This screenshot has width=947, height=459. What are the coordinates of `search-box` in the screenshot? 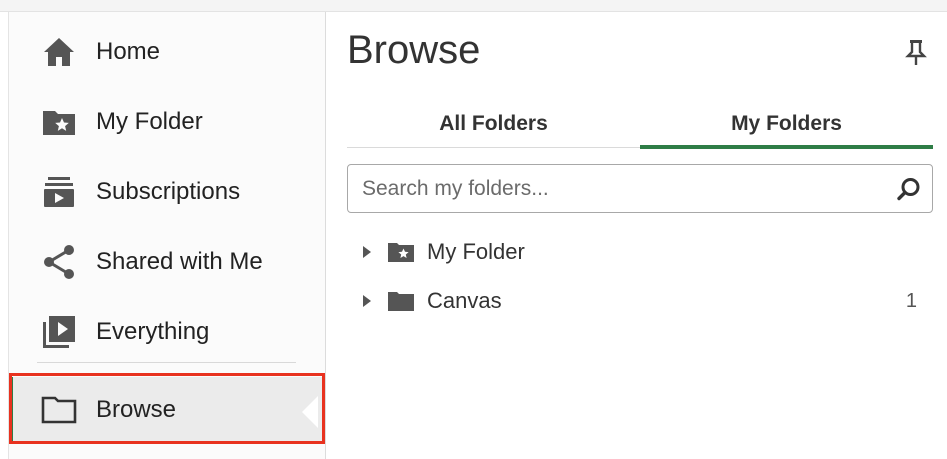 It's located at (640, 188).